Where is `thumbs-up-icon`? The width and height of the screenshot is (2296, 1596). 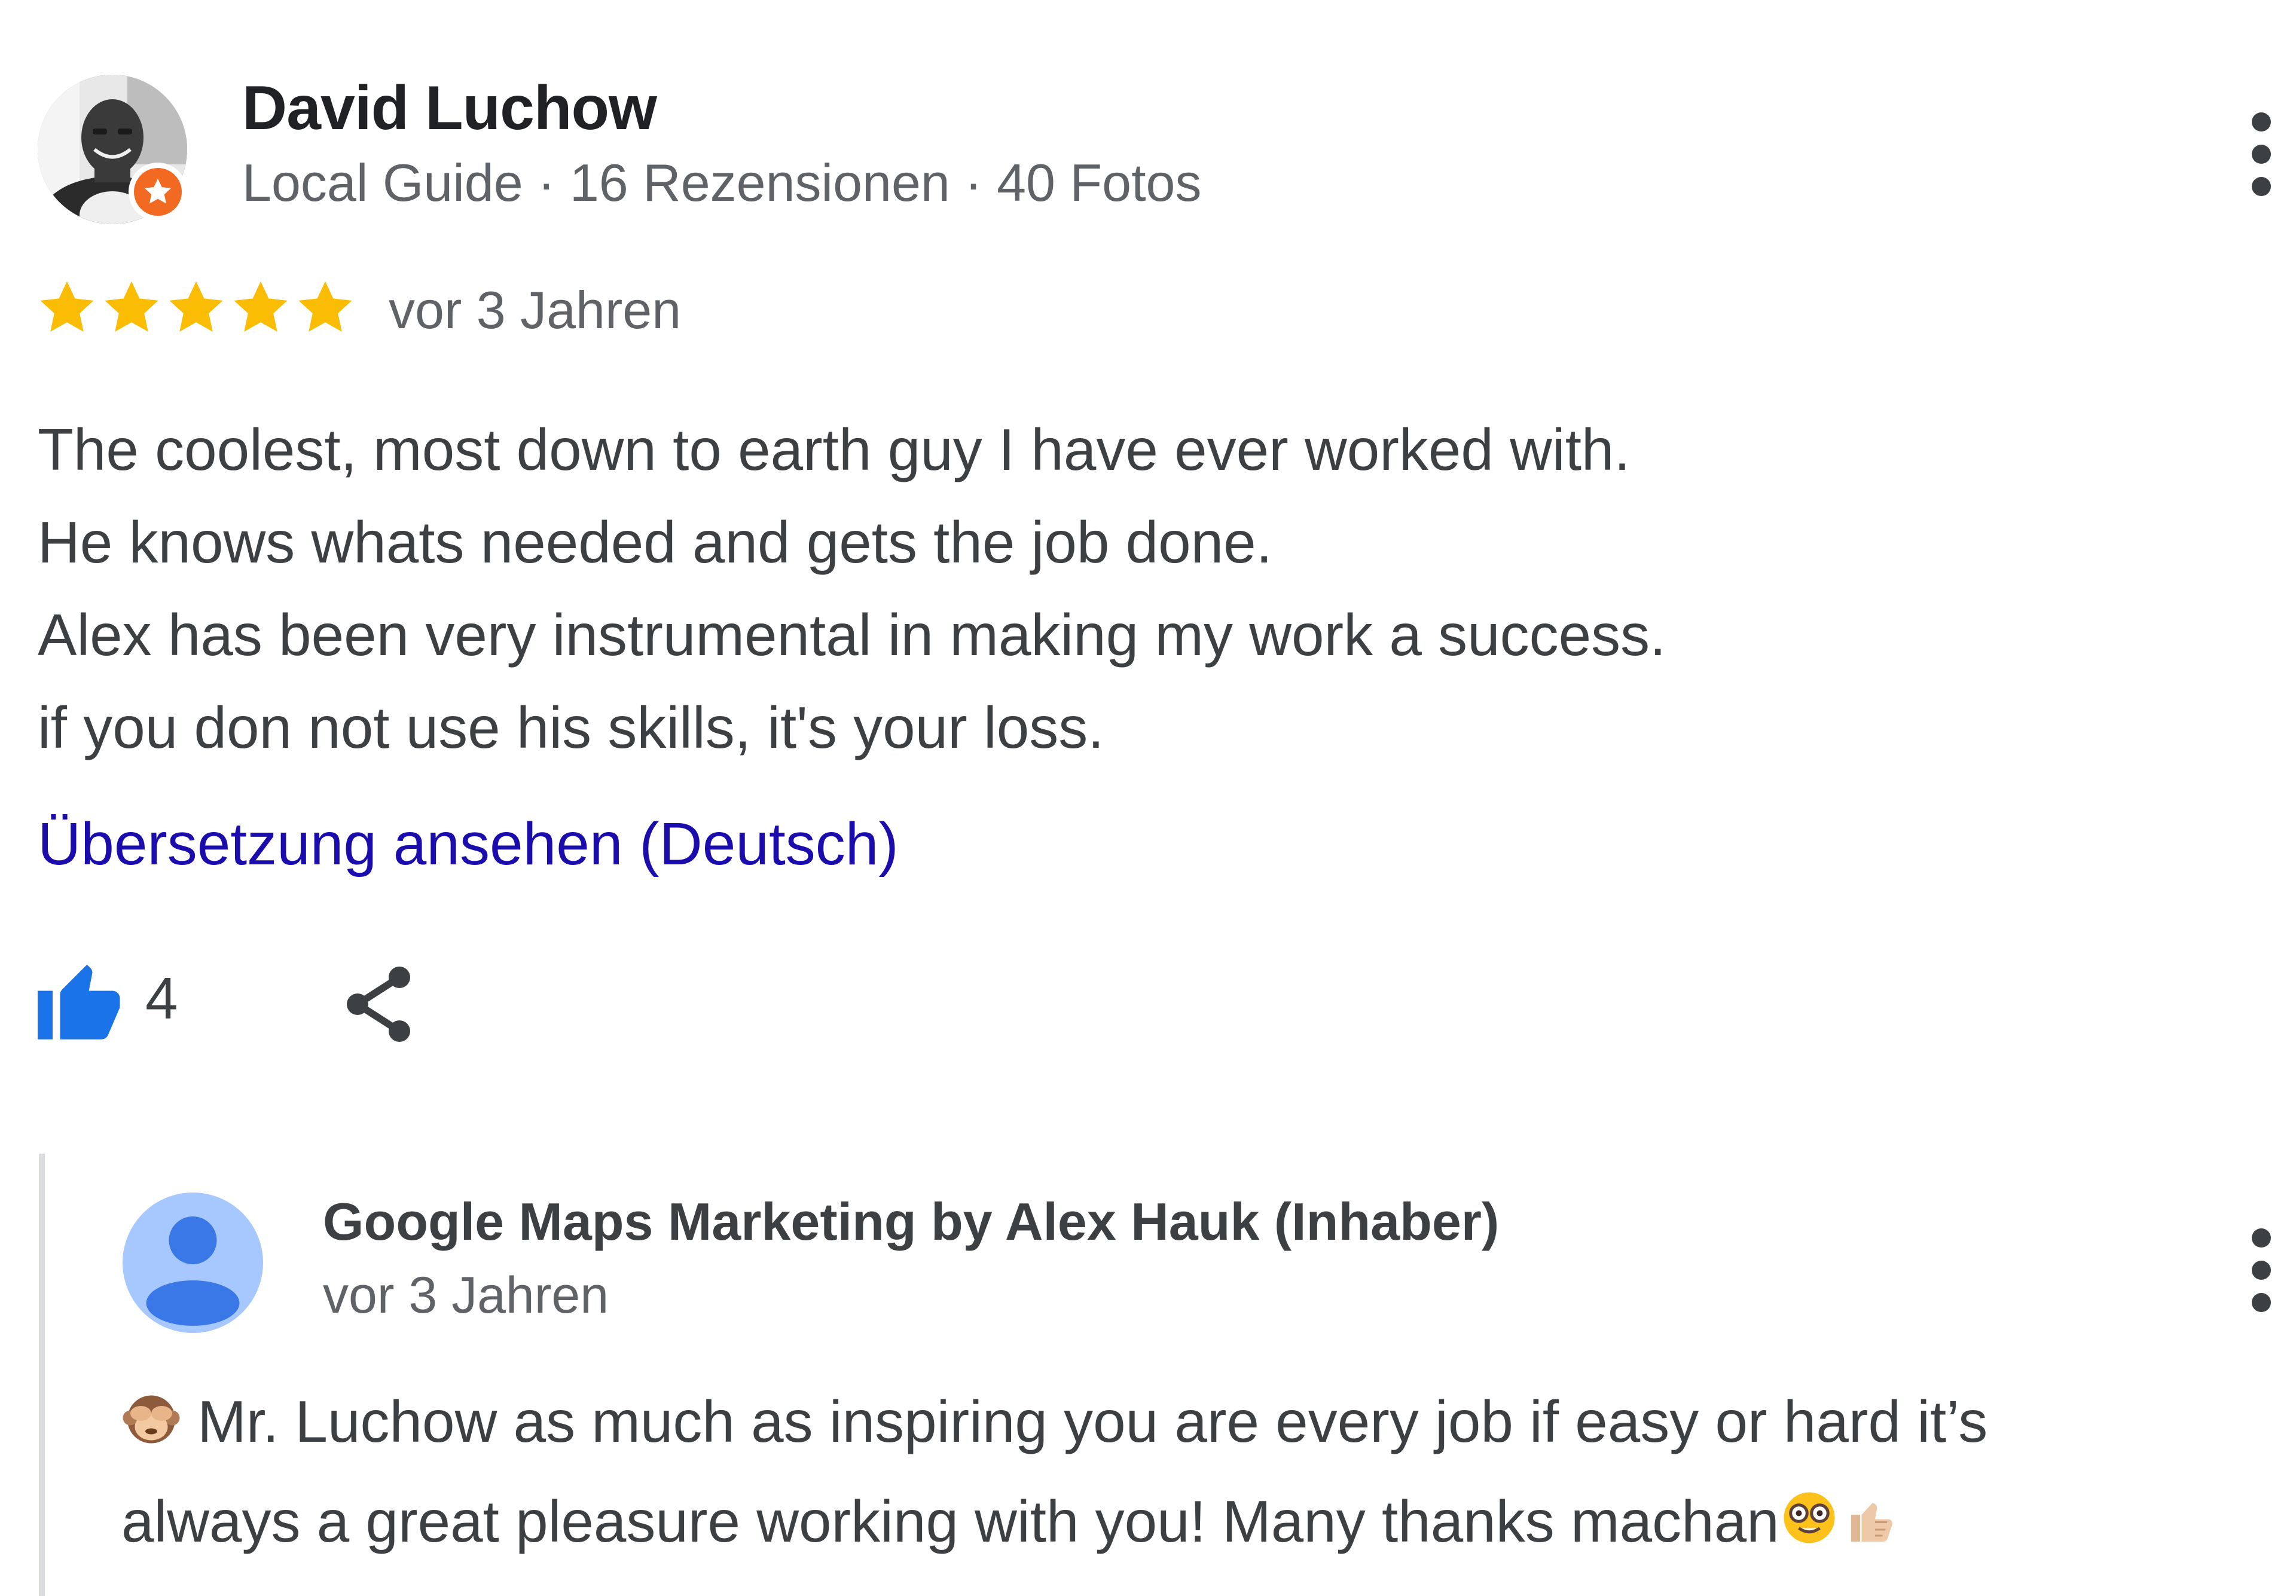 thumbs-up-icon is located at coordinates (79, 1001).